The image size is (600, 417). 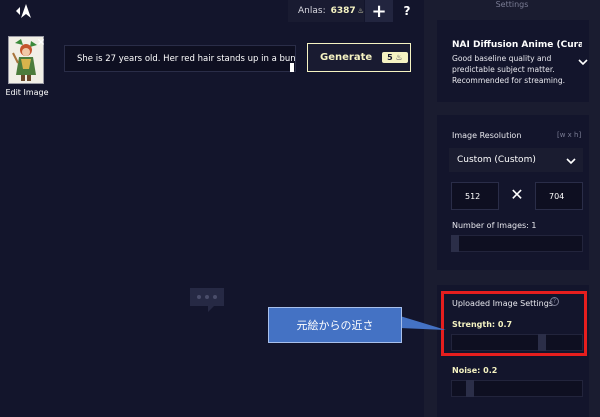 I want to click on generate-label: Generate, so click(x=346, y=57).